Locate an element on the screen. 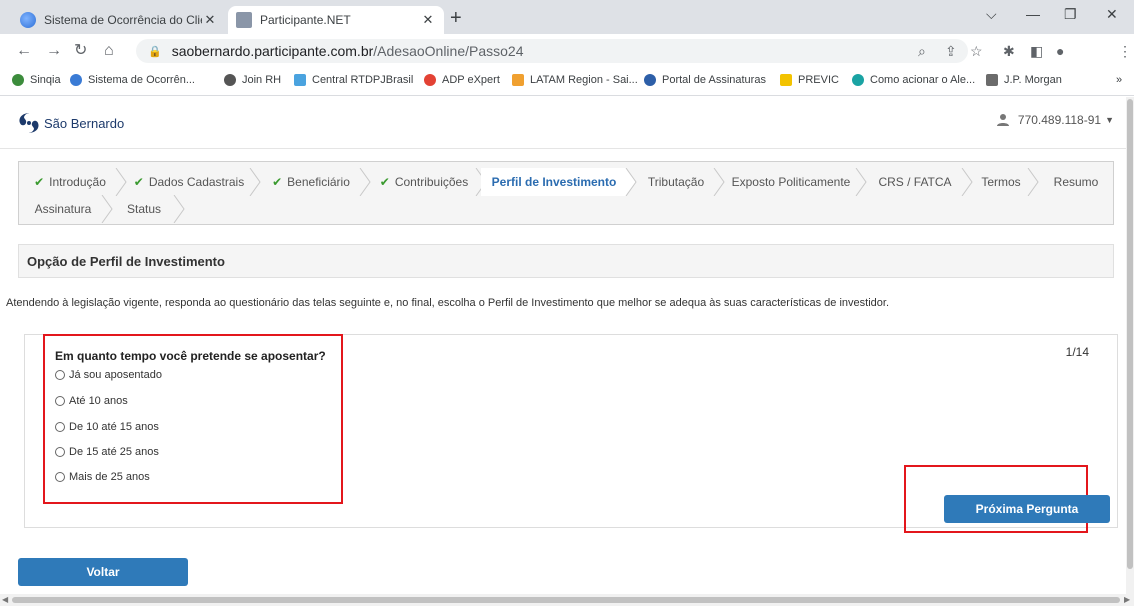 The height and width of the screenshot is (606, 1134). back-arrow-icon: ← is located at coordinates (24, 51).